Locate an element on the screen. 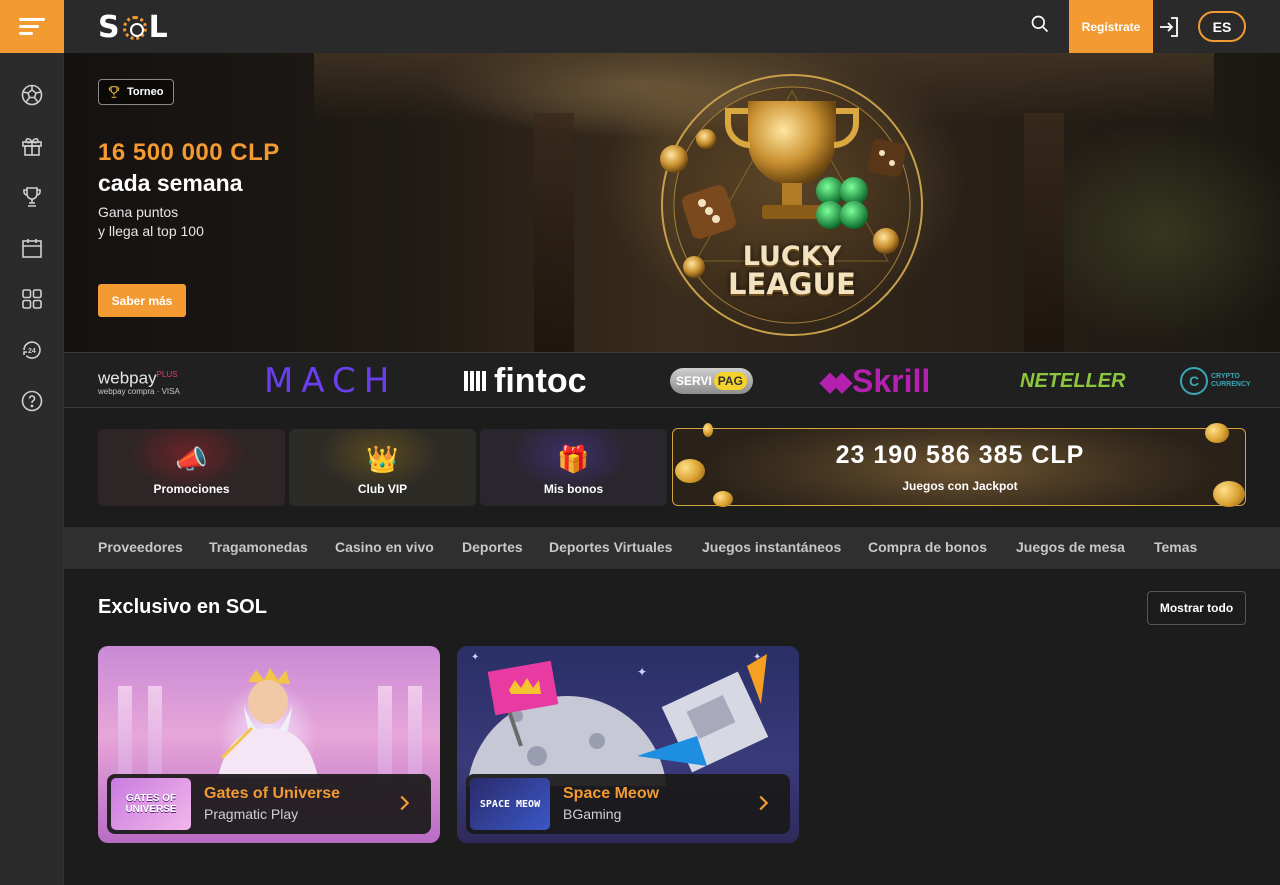 This screenshot has width=1280, height=885. promotions-tile: 📣 Promociones is located at coordinates (191, 467).